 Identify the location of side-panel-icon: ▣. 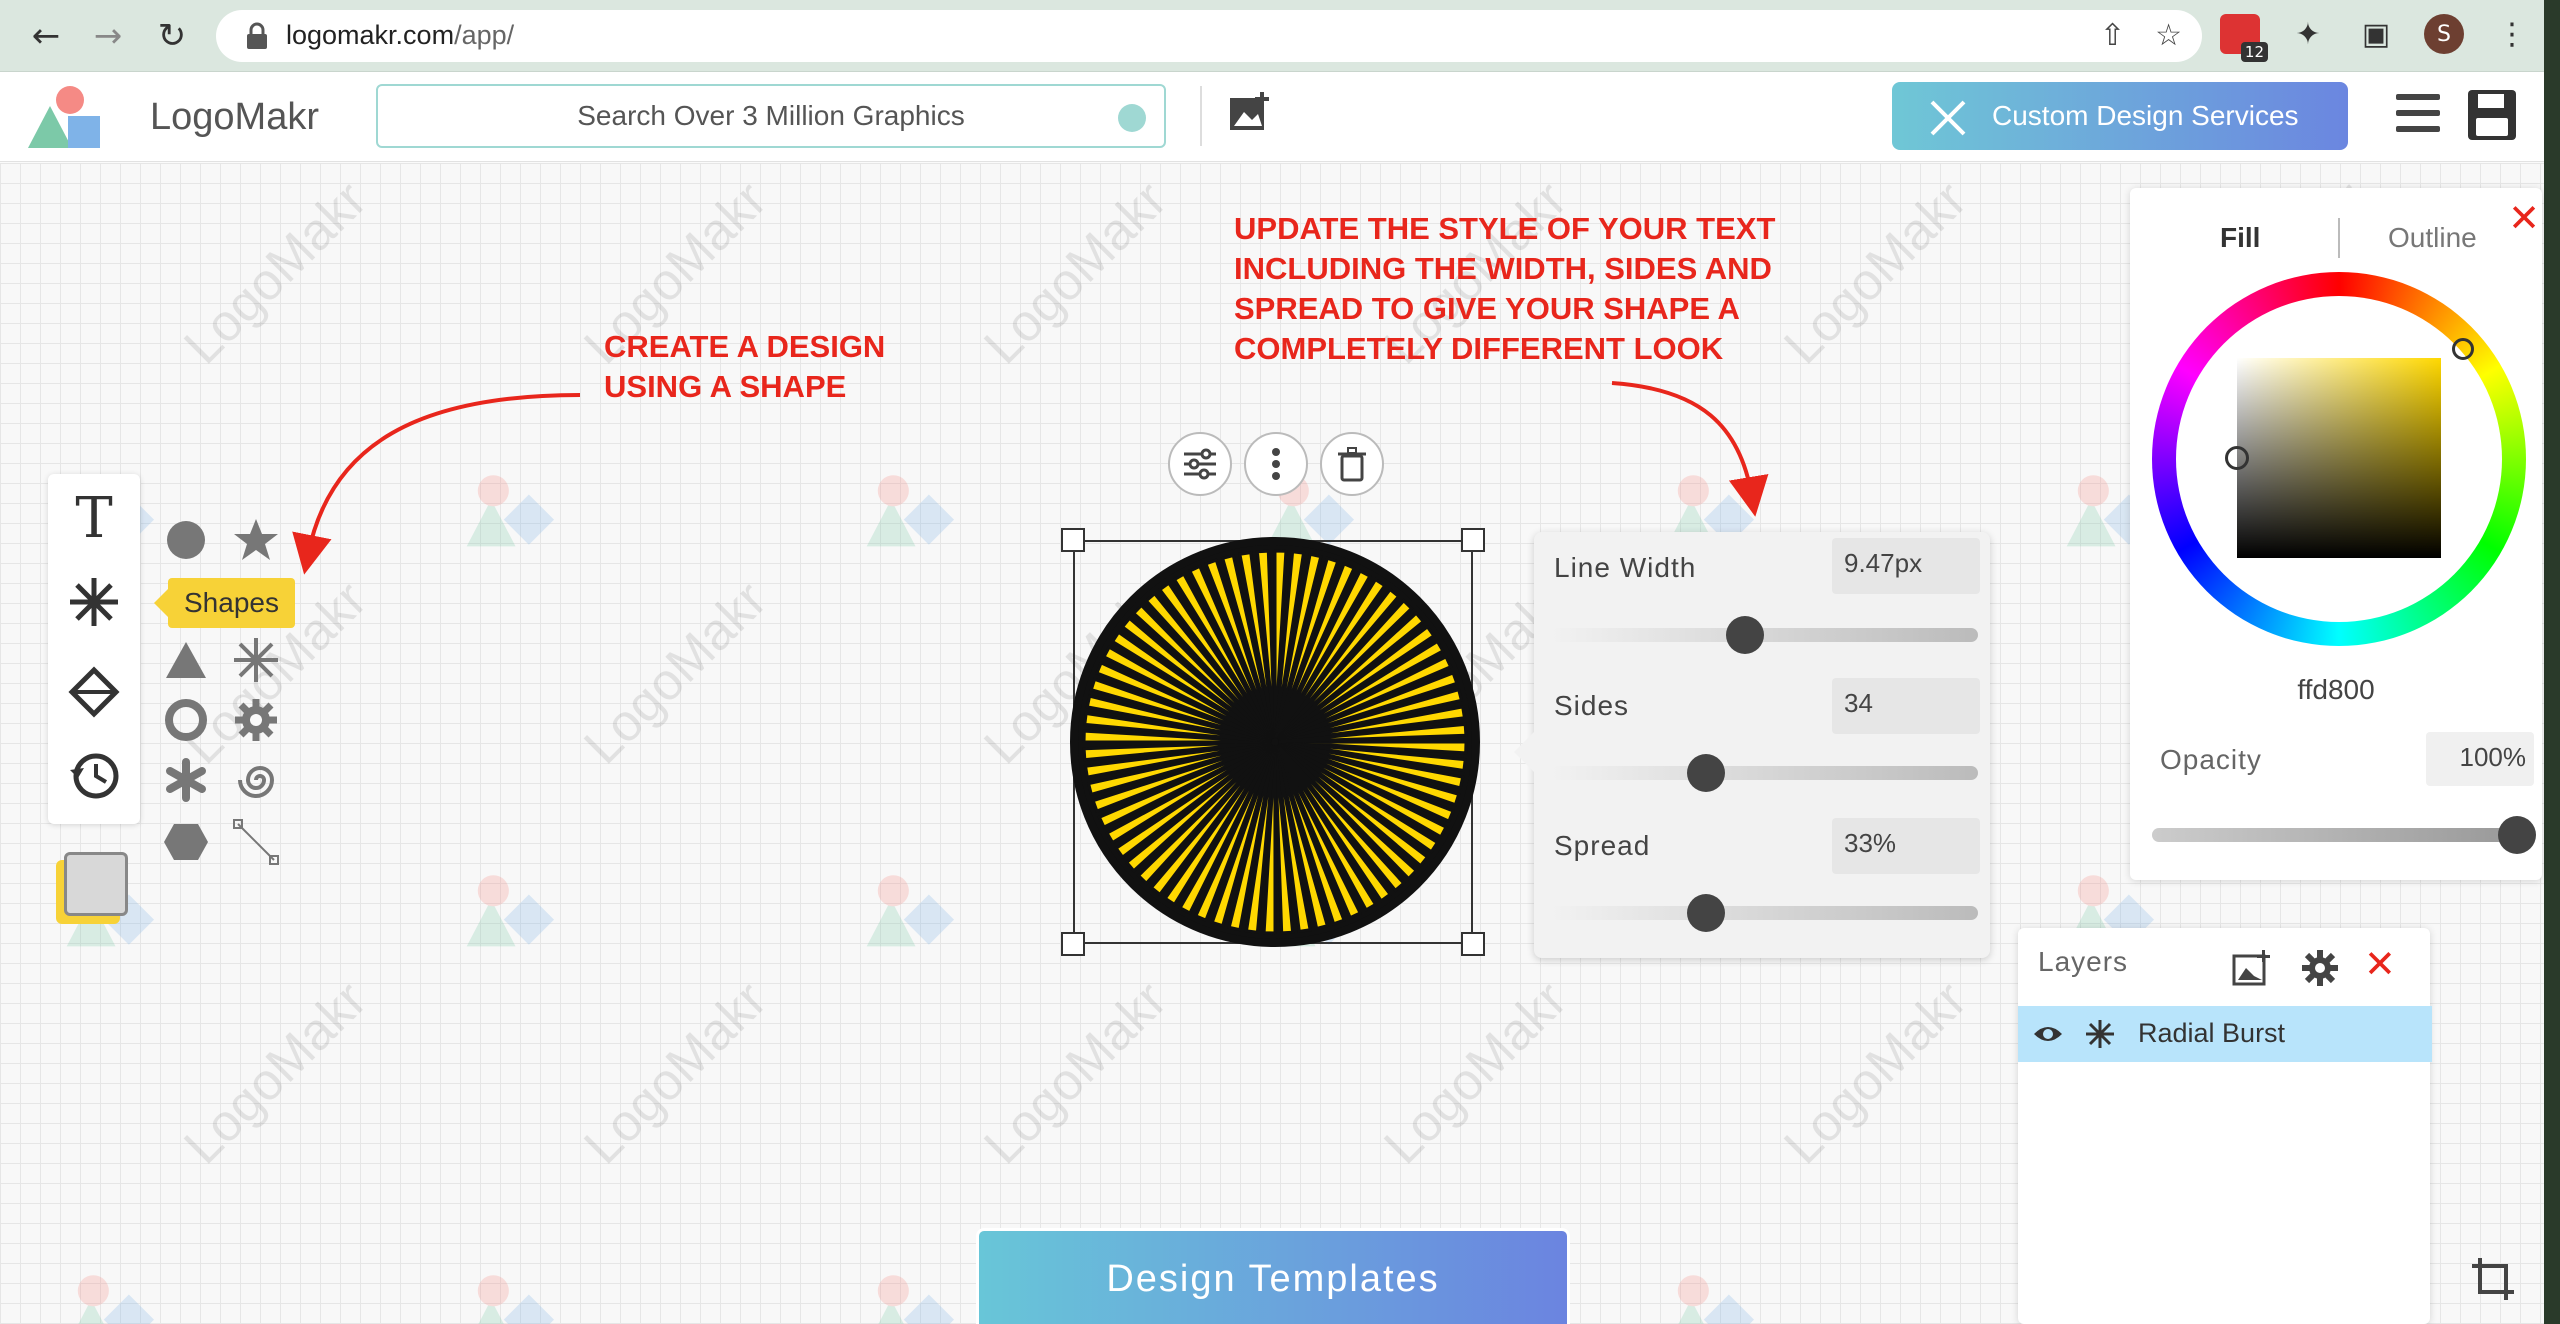
(2376, 34).